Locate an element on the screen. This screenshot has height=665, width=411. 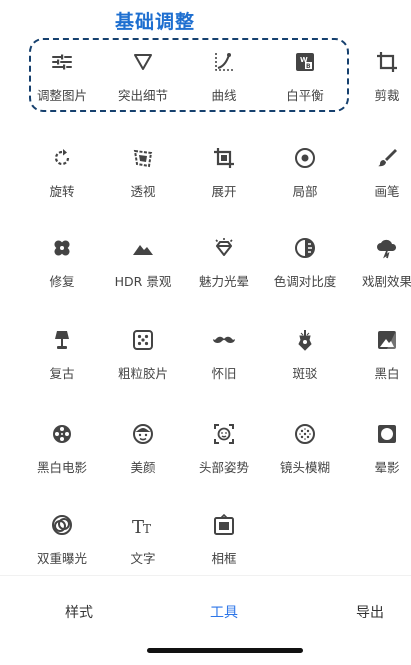
tool-label: 复古 is located at coordinates (62, 373).